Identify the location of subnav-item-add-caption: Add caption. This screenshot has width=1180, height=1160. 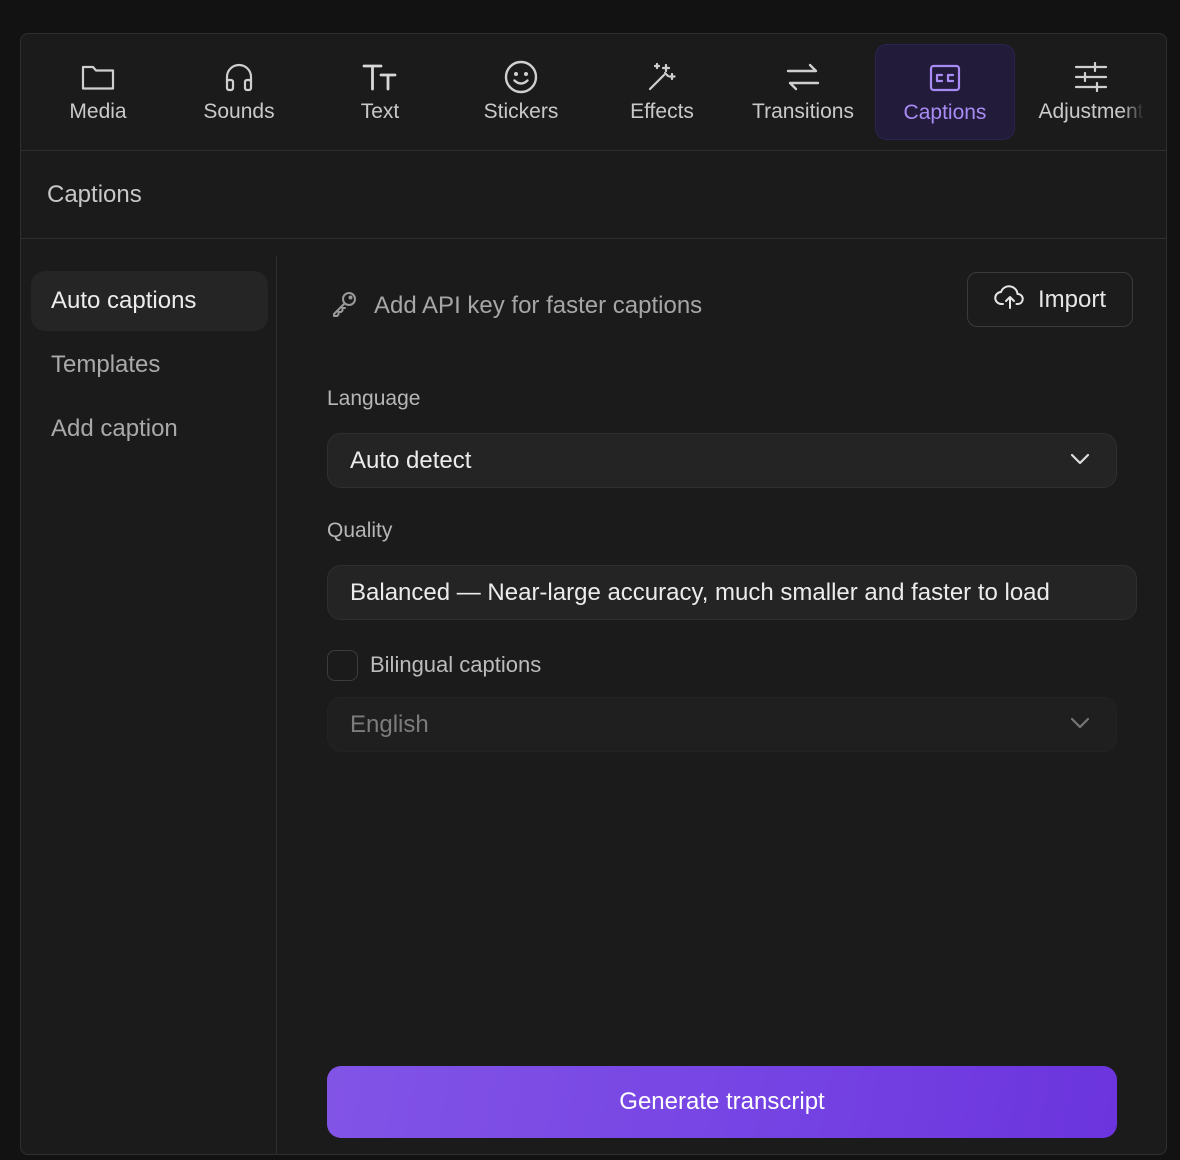
(149, 429).